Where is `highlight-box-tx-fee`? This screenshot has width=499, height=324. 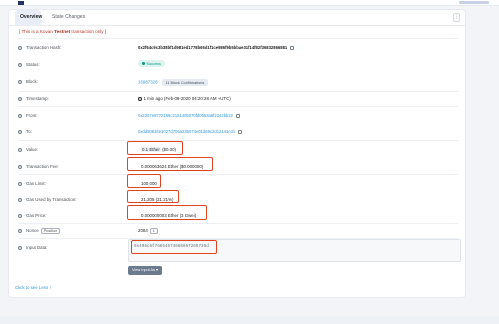
highlight-box-tx-fee is located at coordinates (170, 164).